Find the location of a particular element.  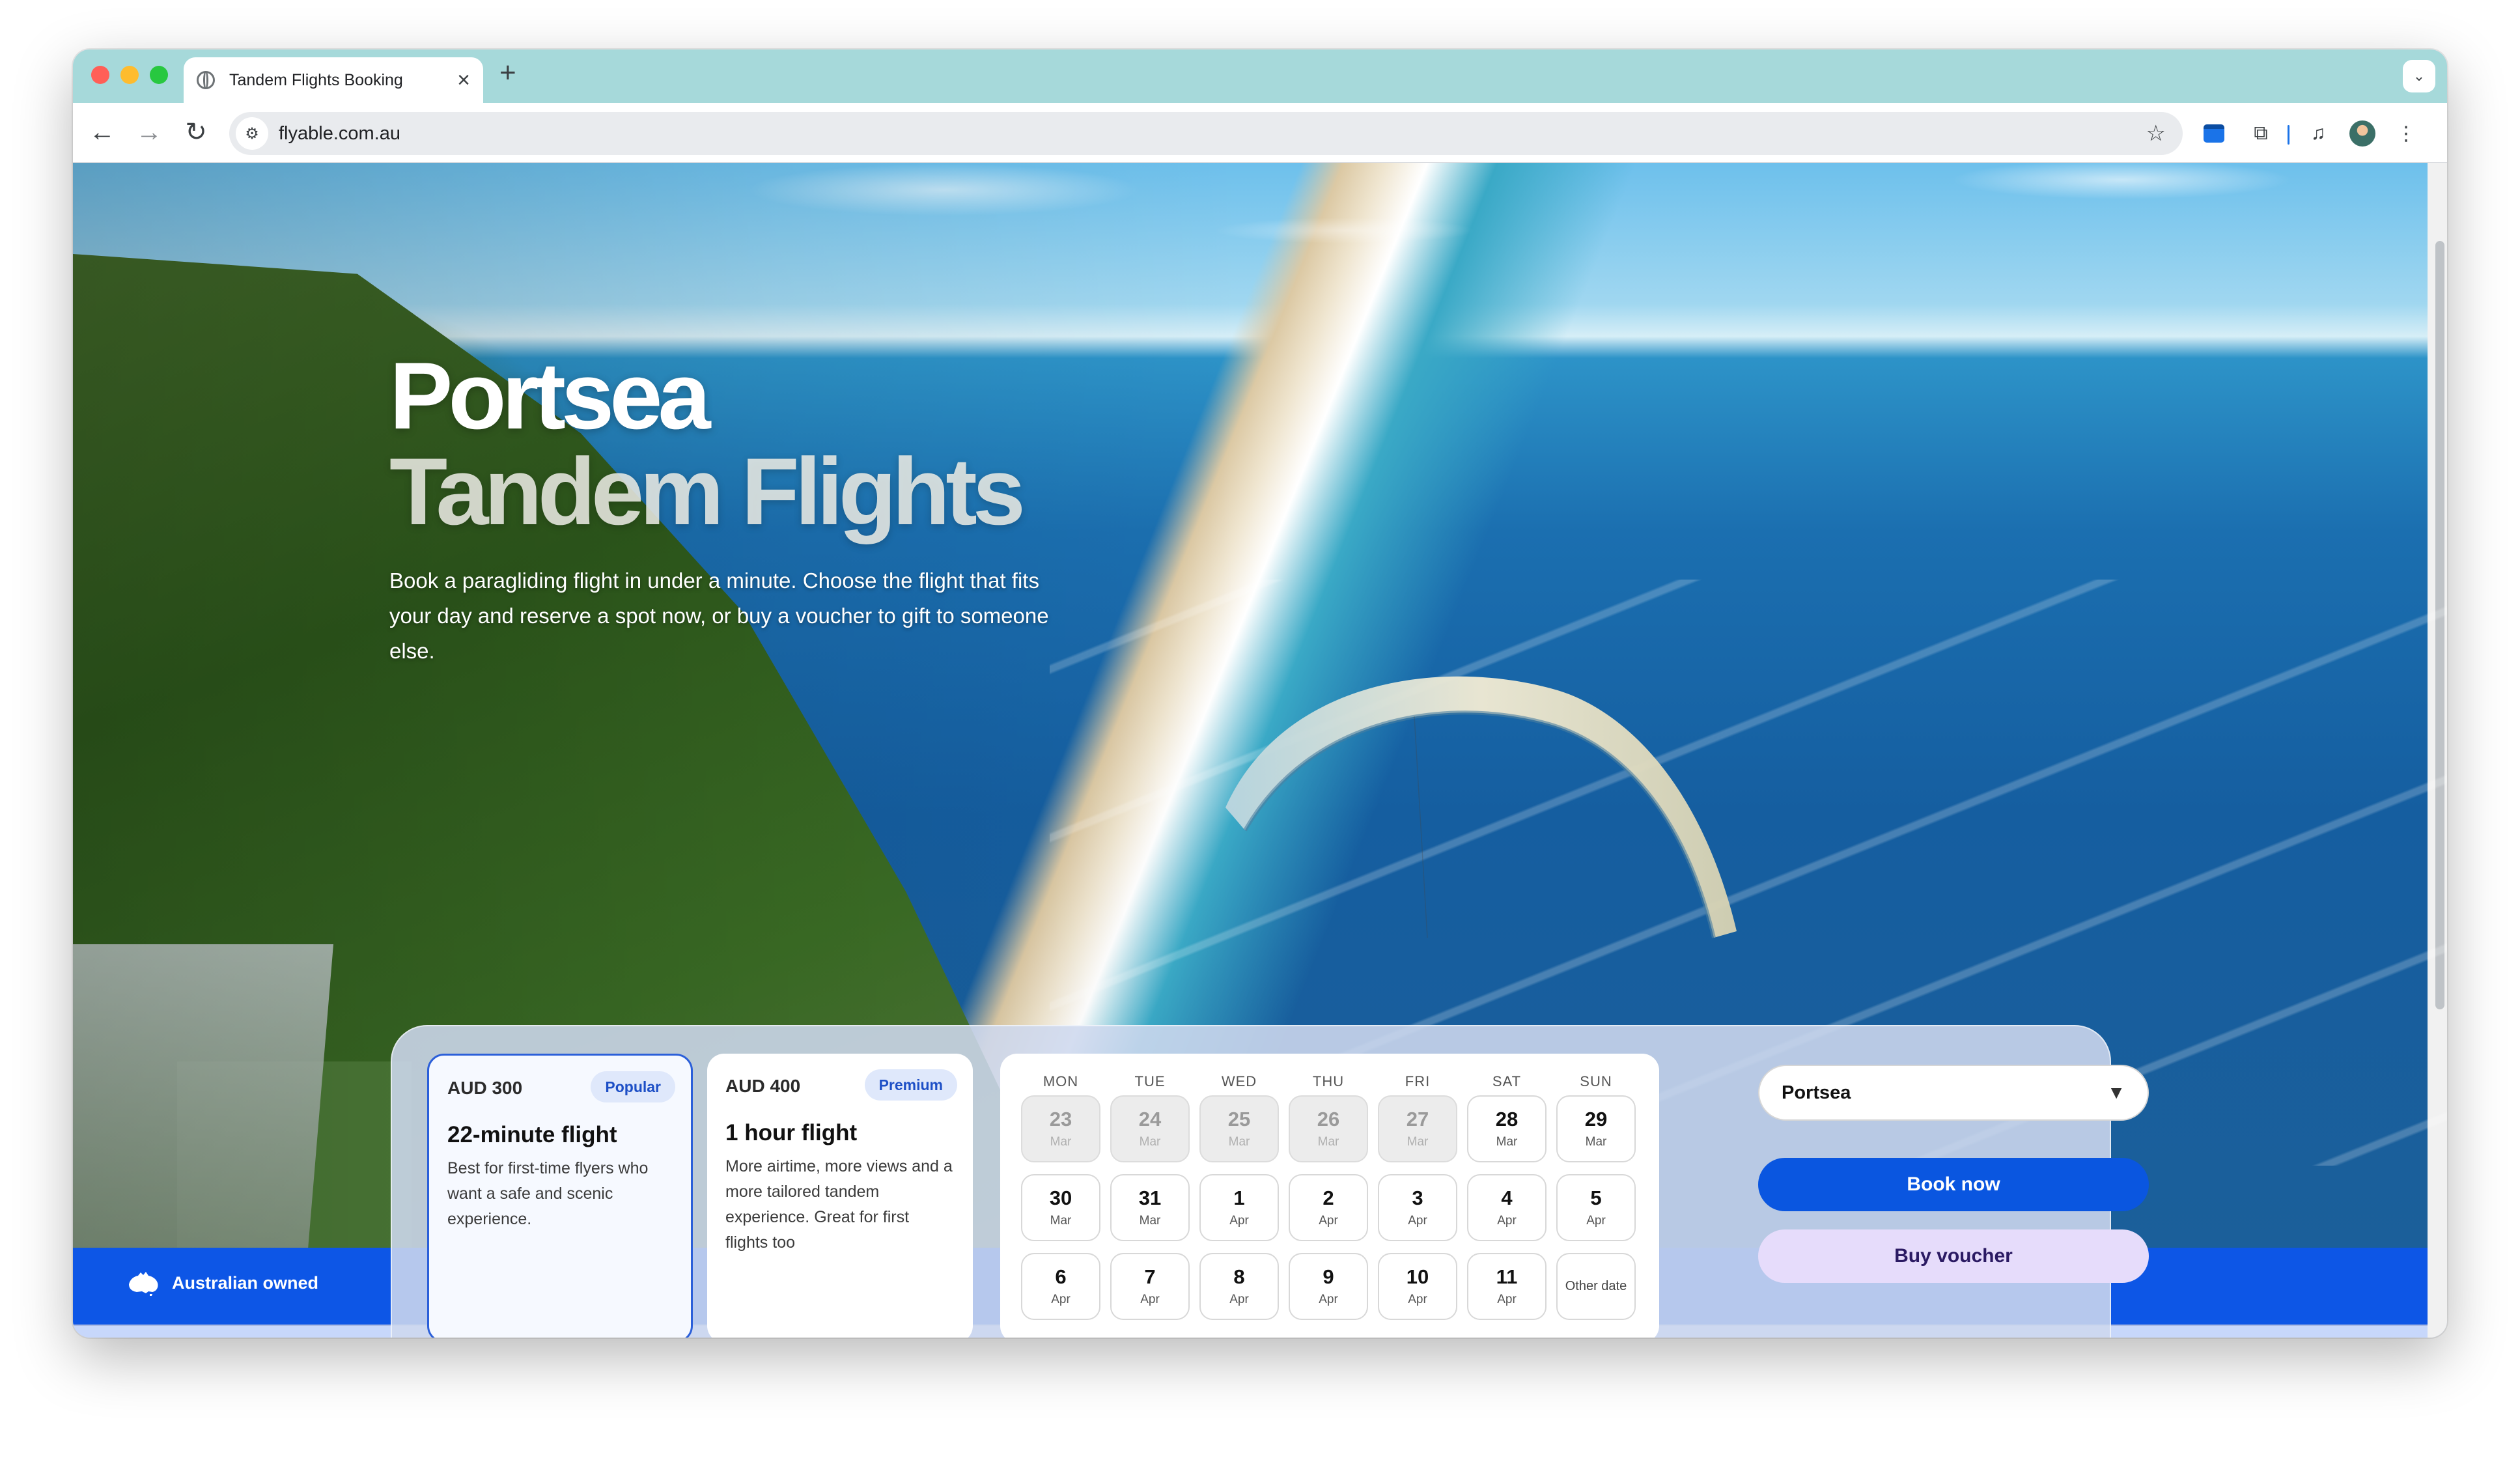

date-number: 6 is located at coordinates (1061, 1277).